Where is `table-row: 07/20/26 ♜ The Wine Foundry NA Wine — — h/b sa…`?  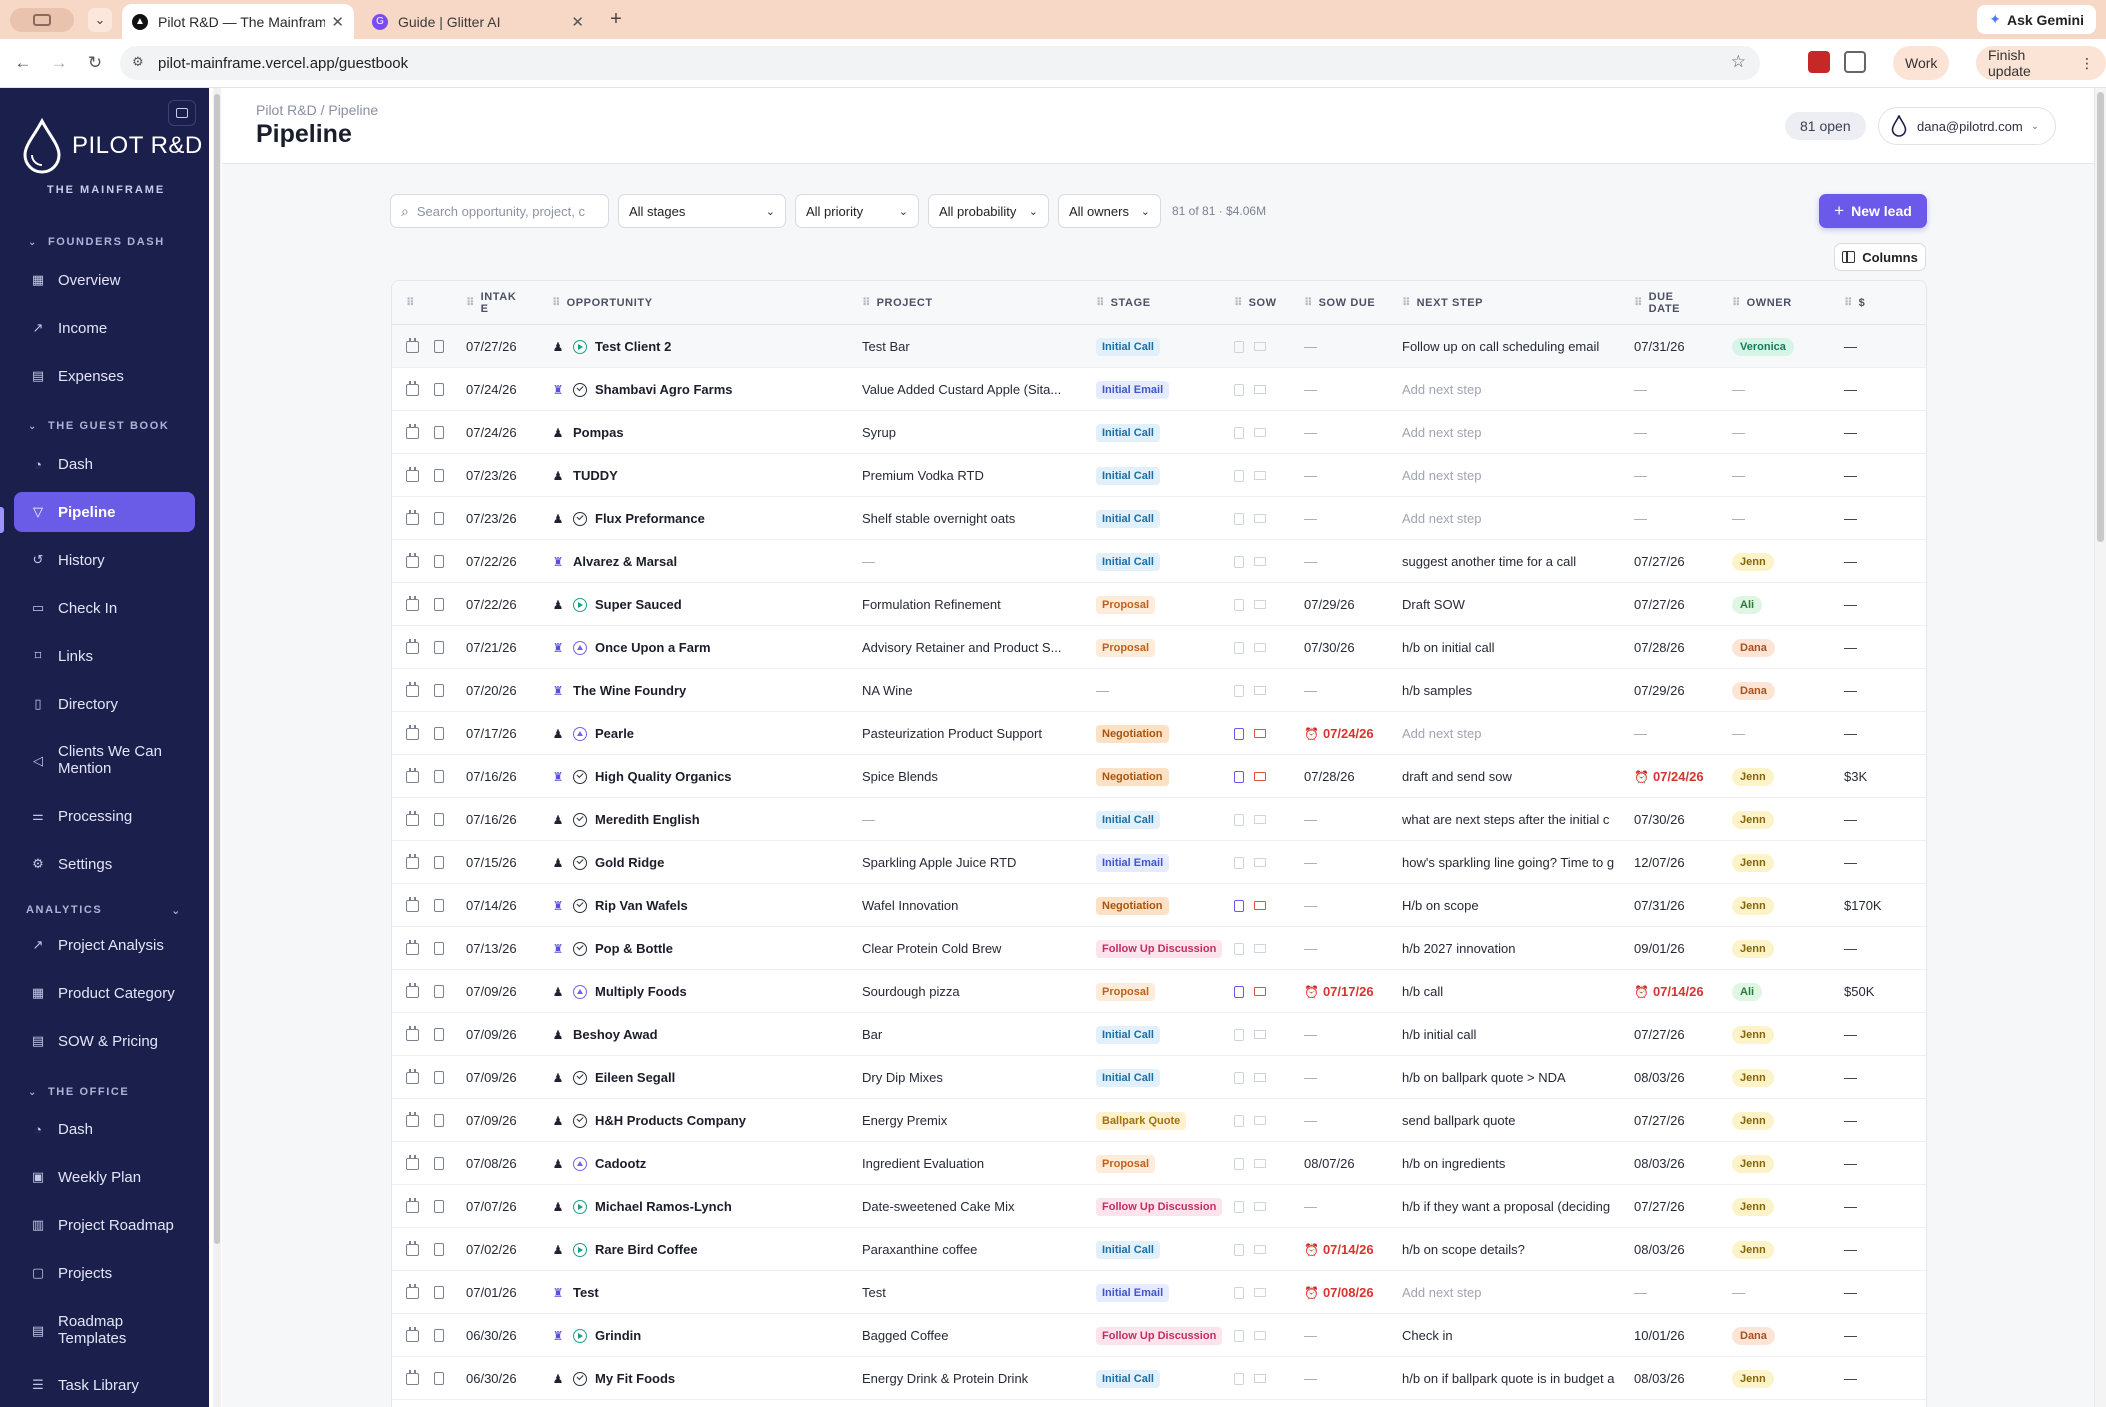 table-row: 07/20/26 ♜ The Wine Foundry NA Wine — — h/b sa… is located at coordinates (1159, 690).